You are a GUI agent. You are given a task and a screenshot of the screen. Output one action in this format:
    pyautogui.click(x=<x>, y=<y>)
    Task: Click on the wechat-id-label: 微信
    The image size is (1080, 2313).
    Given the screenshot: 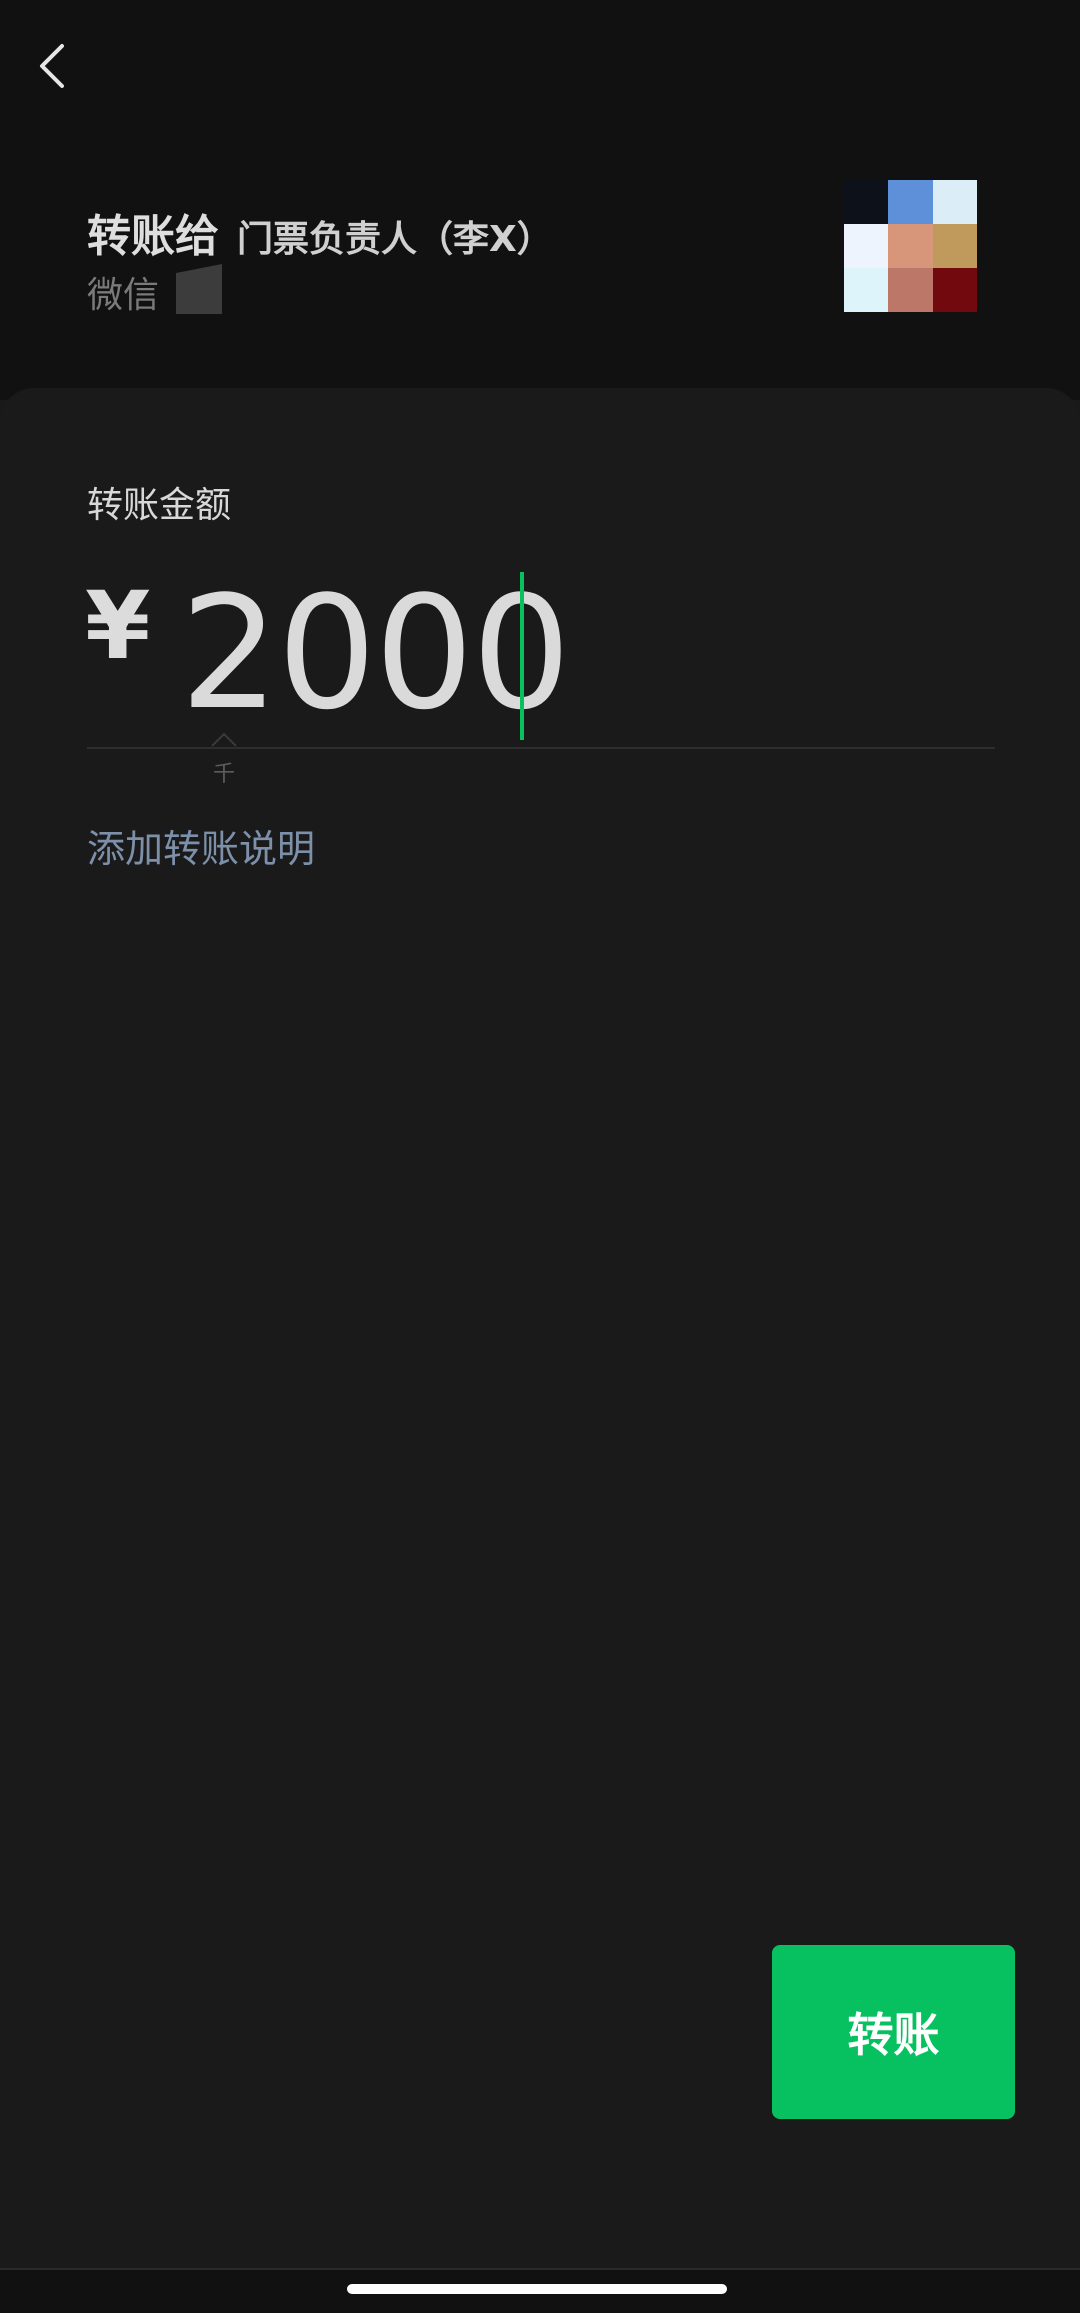 What is the action you would take?
    pyautogui.click(x=123, y=295)
    